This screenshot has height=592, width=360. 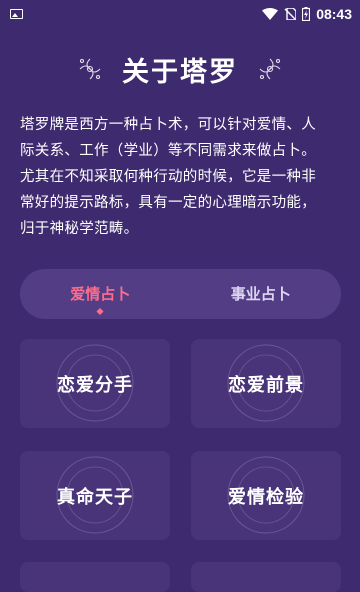 I want to click on card-love-test: 爱情检验, so click(x=266, y=495).